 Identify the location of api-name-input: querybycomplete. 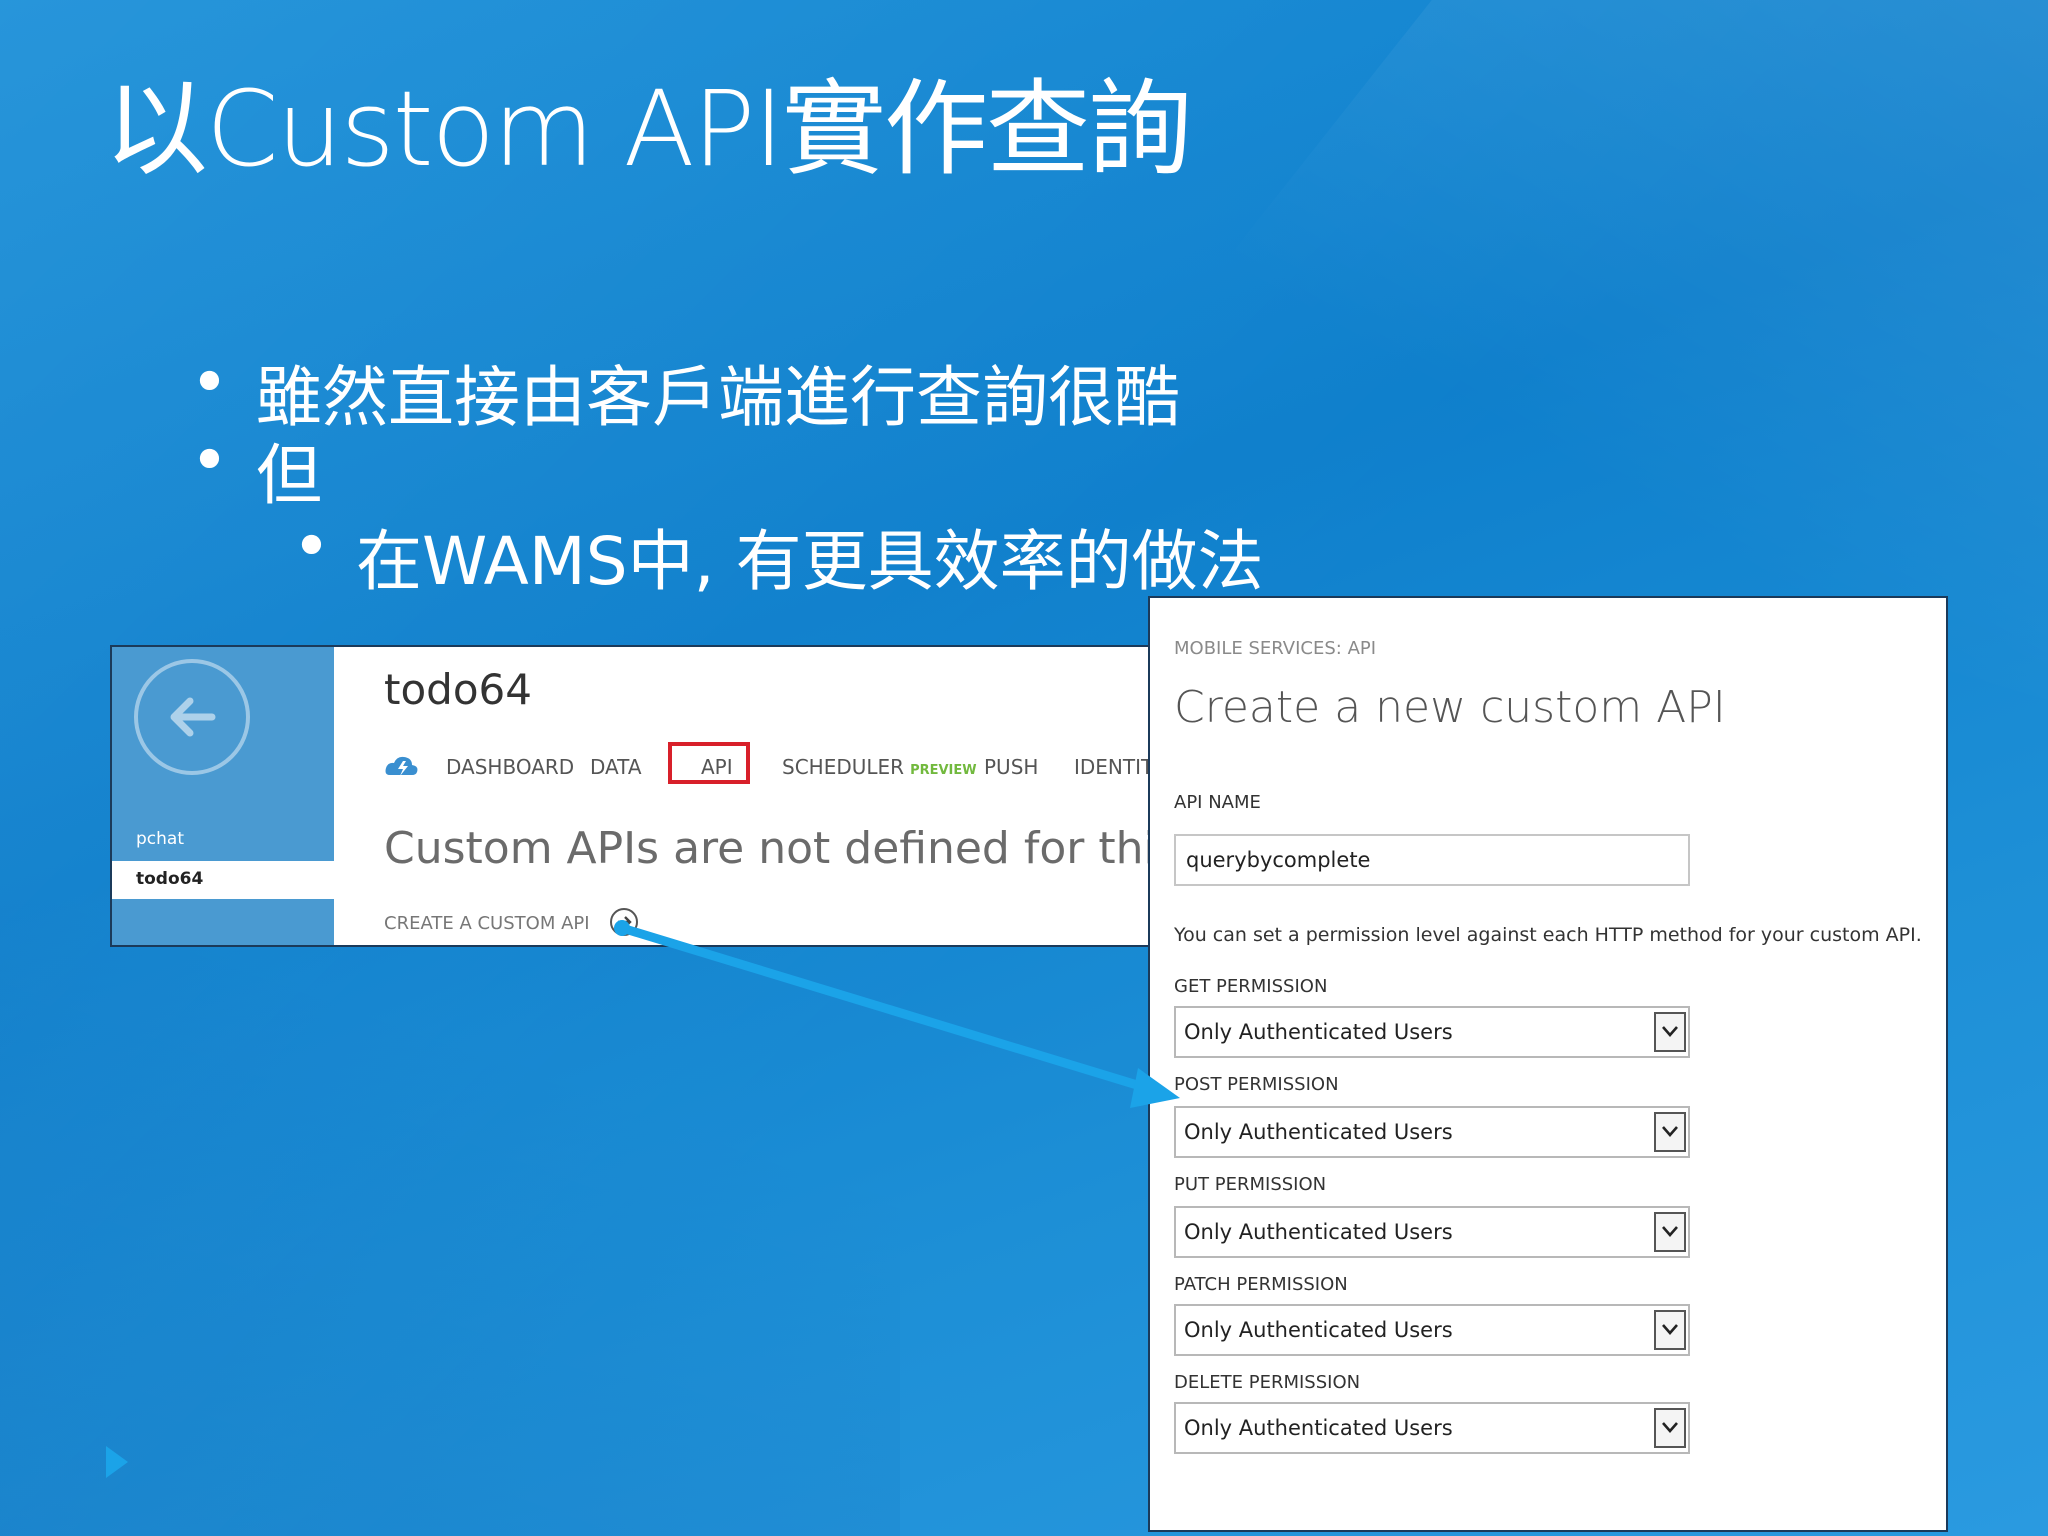
(1432, 860).